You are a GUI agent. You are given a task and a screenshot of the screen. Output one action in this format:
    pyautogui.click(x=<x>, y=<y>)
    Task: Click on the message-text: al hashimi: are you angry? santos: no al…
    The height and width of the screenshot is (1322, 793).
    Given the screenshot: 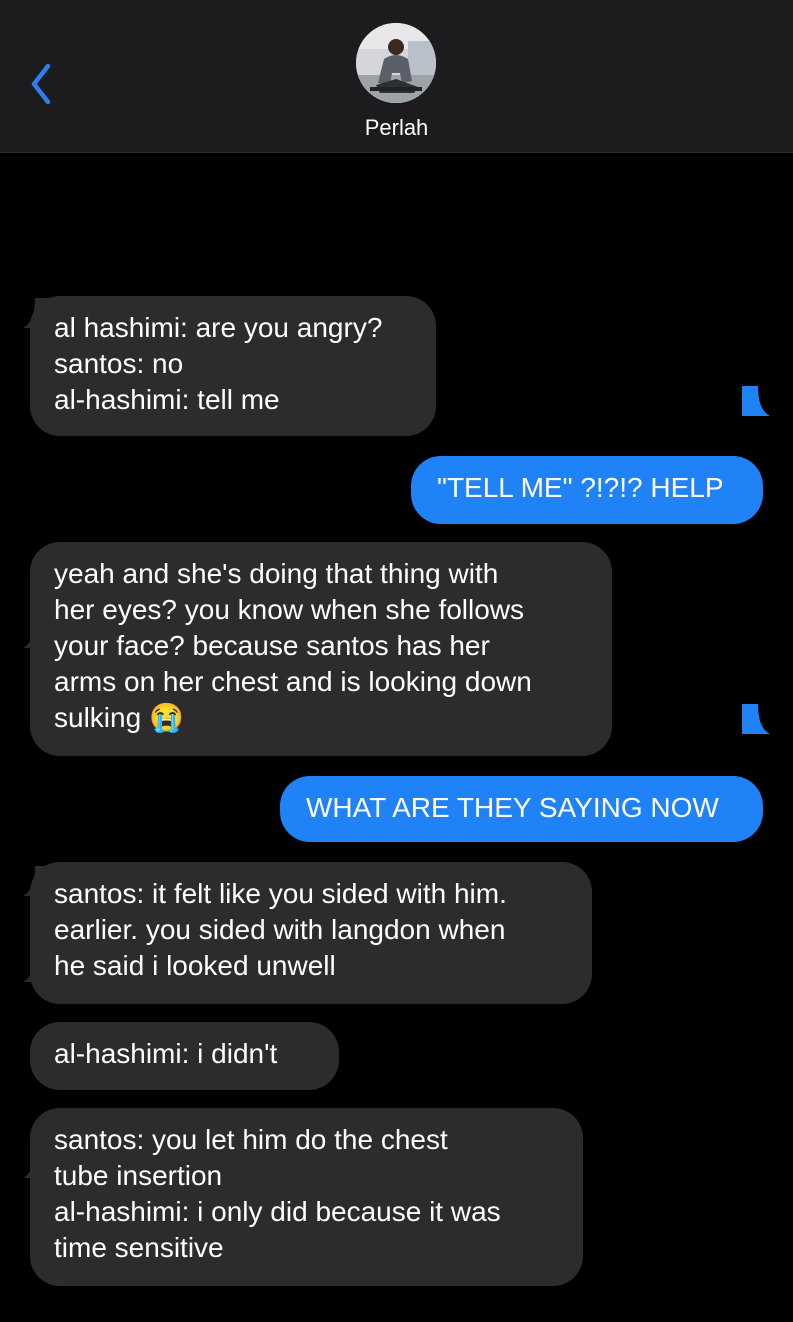 What is the action you would take?
    pyautogui.click(x=233, y=366)
    